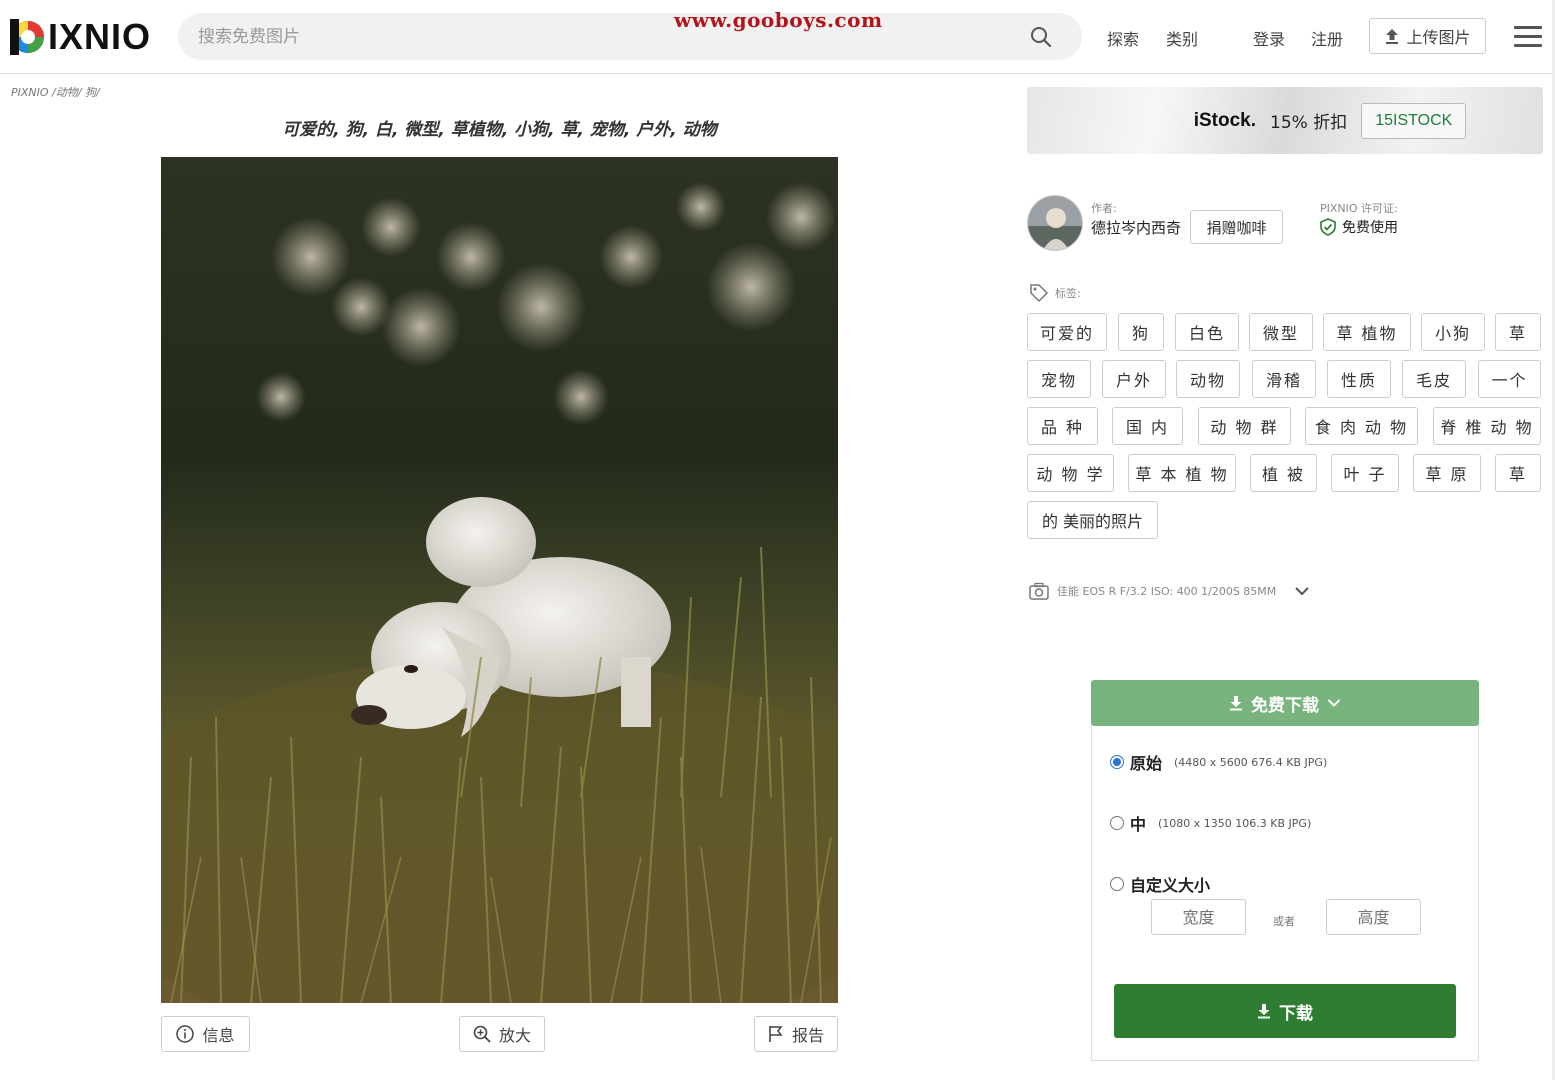  Describe the element at coordinates (807, 1035) in the screenshot. I see `report-button-label: 报告` at that location.